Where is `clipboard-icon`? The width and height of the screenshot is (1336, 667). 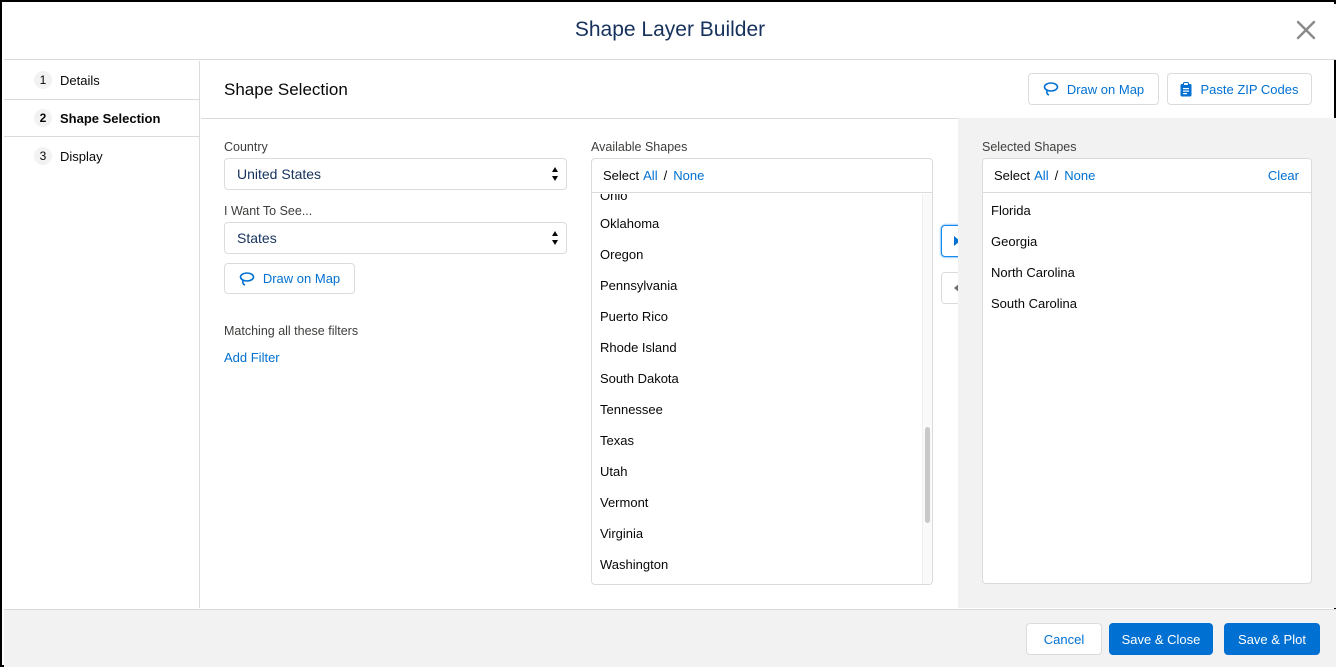 clipboard-icon is located at coordinates (1186, 88).